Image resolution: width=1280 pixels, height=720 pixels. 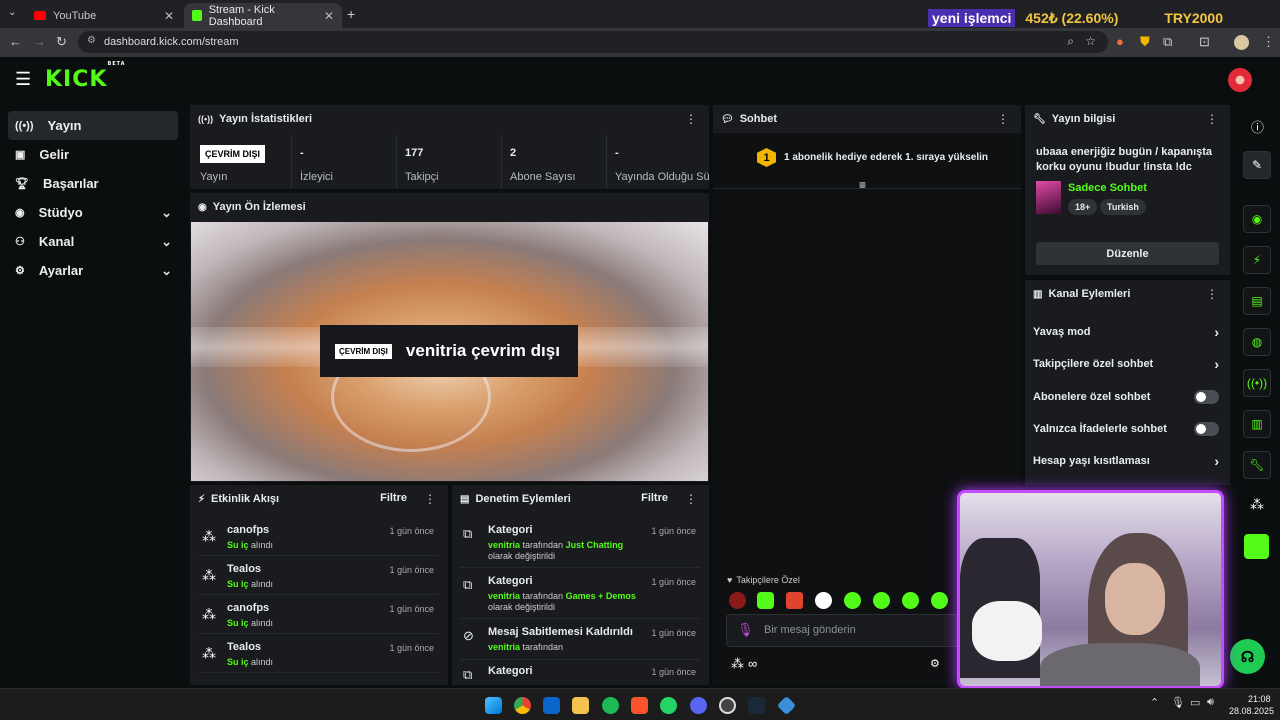 What do you see at coordinates (1127, 253) in the screenshot?
I see `edit-button: Düzenle` at bounding box center [1127, 253].